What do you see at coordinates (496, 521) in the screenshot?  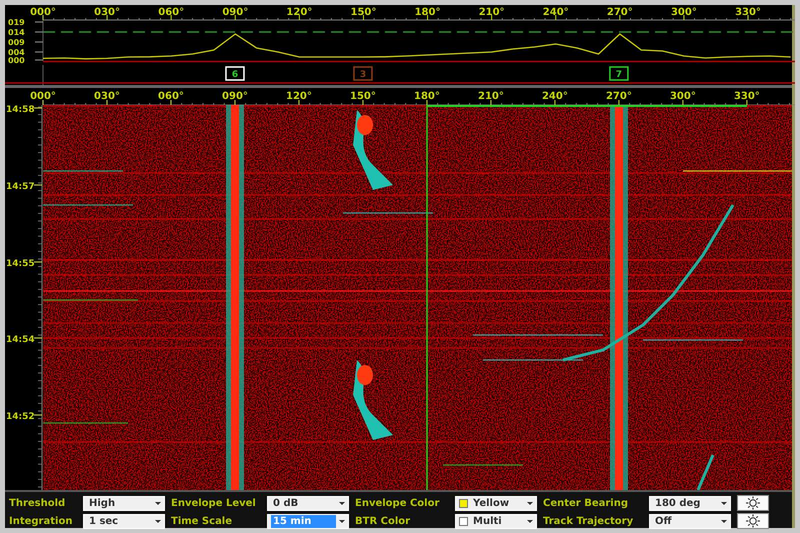 I see `dropdown: Multi` at bounding box center [496, 521].